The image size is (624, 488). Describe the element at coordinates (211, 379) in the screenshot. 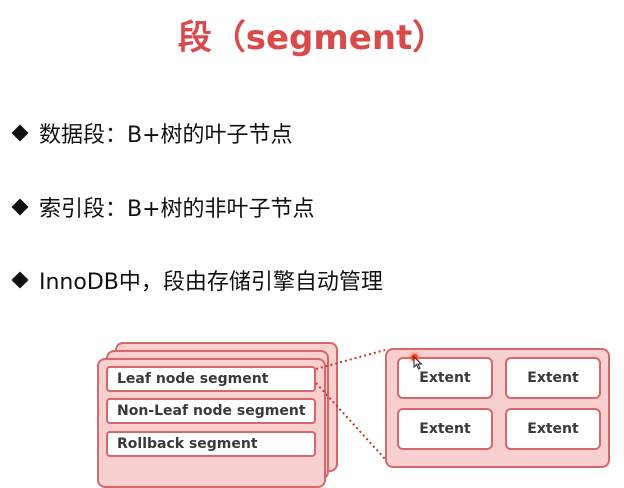

I see `leaf-node-segment-box: Leaf node segment` at that location.